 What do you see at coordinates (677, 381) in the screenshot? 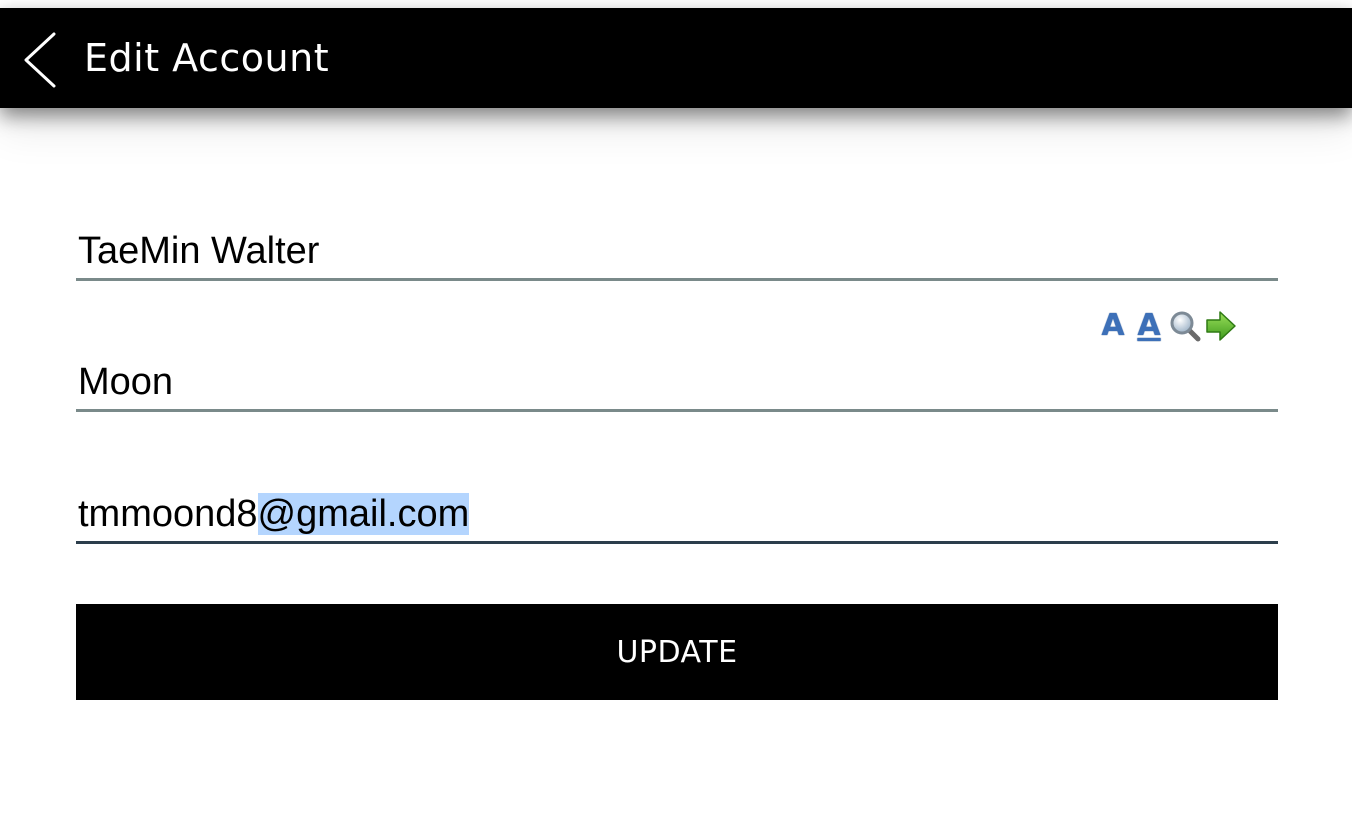
I see `last-name-field: Moon` at bounding box center [677, 381].